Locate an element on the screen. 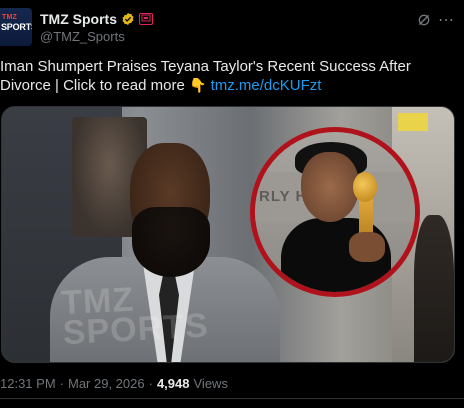 The image size is (464, 408). tweet-date: Mar 29, 2026 is located at coordinates (106, 383).